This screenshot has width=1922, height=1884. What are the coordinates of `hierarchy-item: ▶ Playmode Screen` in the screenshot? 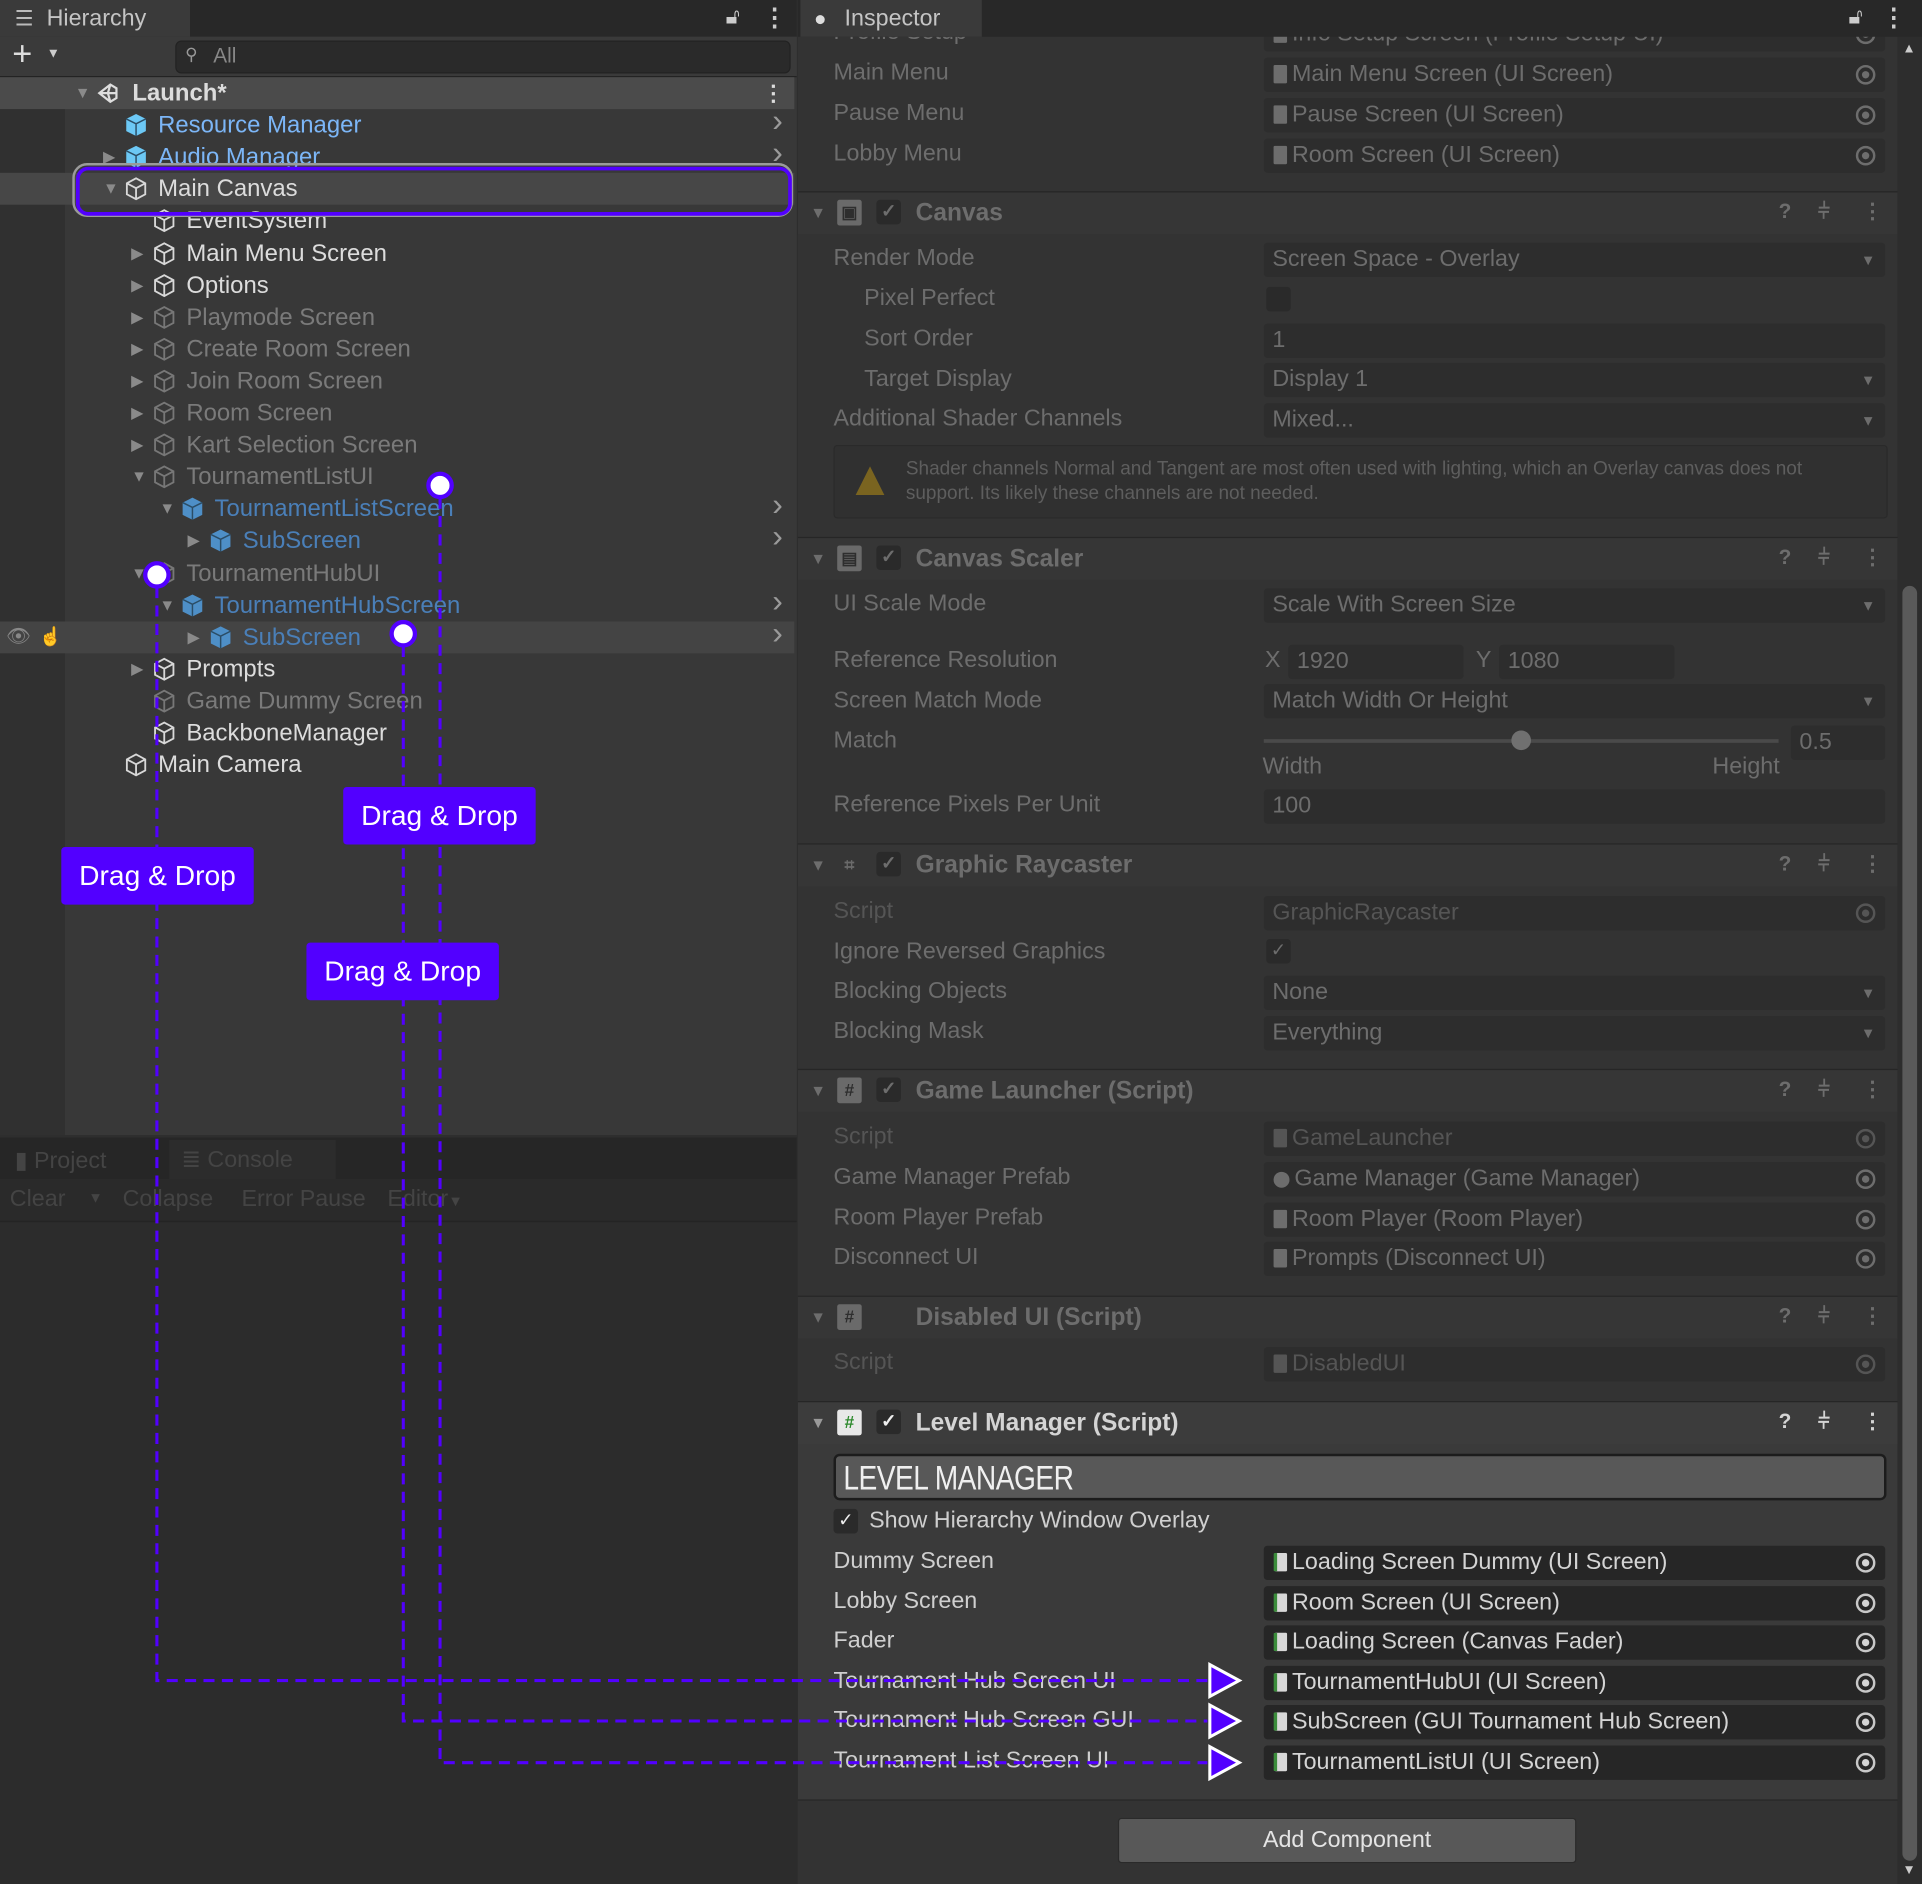 It's located at (397, 317).